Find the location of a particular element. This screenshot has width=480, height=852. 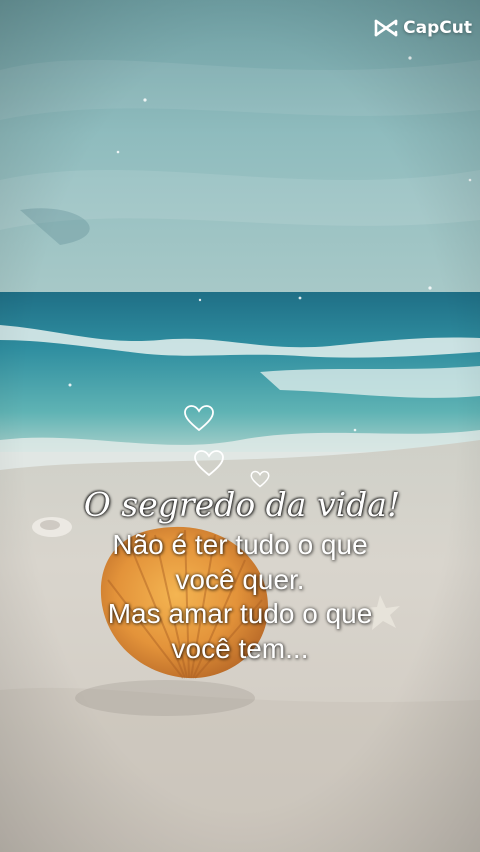

quote-line: você quer. is located at coordinates (240, 579).